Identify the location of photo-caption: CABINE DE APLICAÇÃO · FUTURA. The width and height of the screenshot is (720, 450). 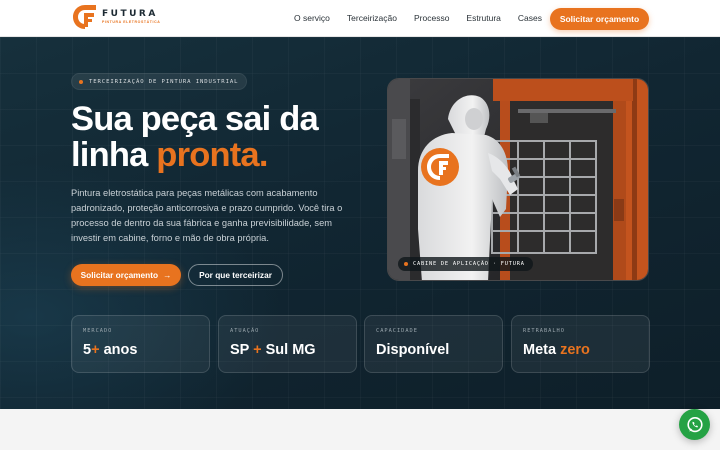
(465, 264).